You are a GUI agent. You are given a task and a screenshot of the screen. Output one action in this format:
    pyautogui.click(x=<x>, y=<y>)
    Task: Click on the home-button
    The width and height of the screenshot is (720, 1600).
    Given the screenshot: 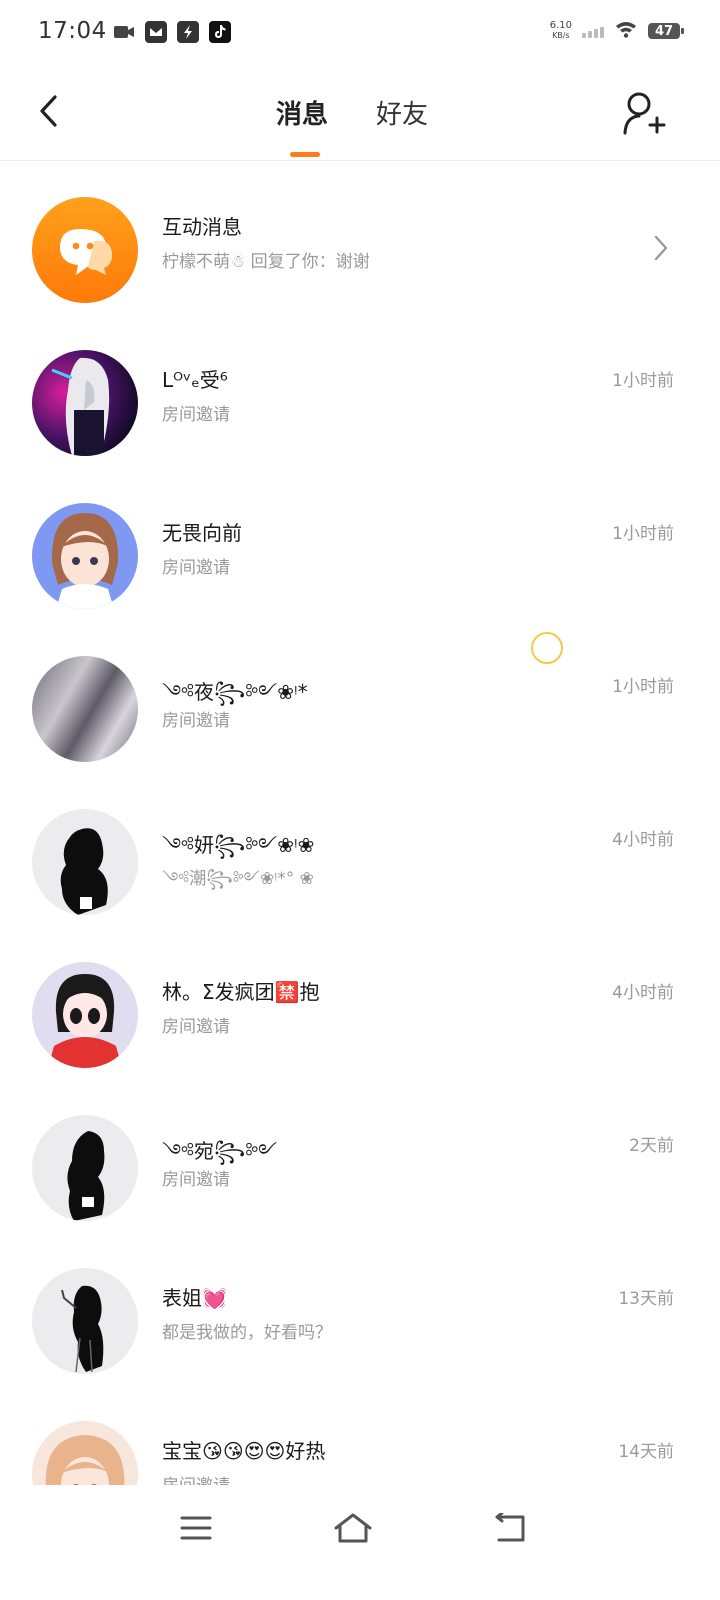 What is the action you would take?
    pyautogui.click(x=353, y=1528)
    